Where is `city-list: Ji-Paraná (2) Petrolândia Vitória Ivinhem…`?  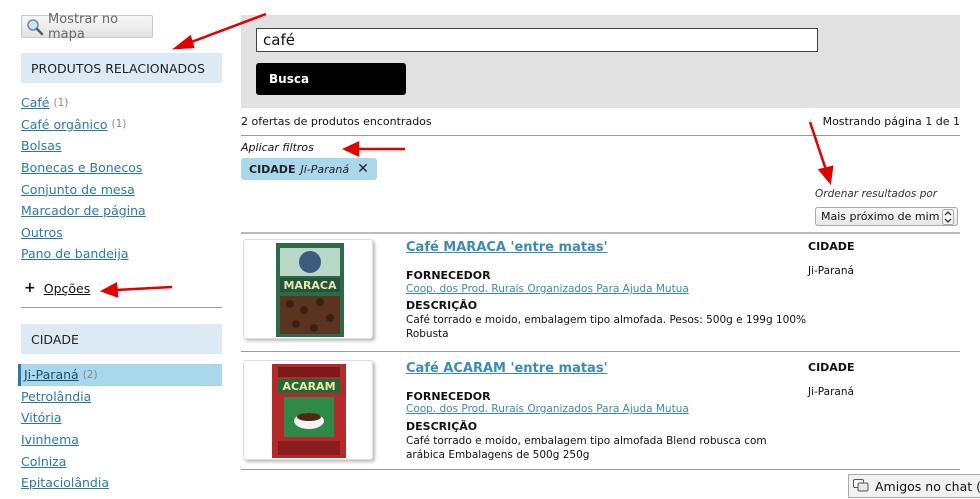
city-list: Ji-Paraná (2) Petrolândia Vitória Ivinhem… is located at coordinates (120, 429).